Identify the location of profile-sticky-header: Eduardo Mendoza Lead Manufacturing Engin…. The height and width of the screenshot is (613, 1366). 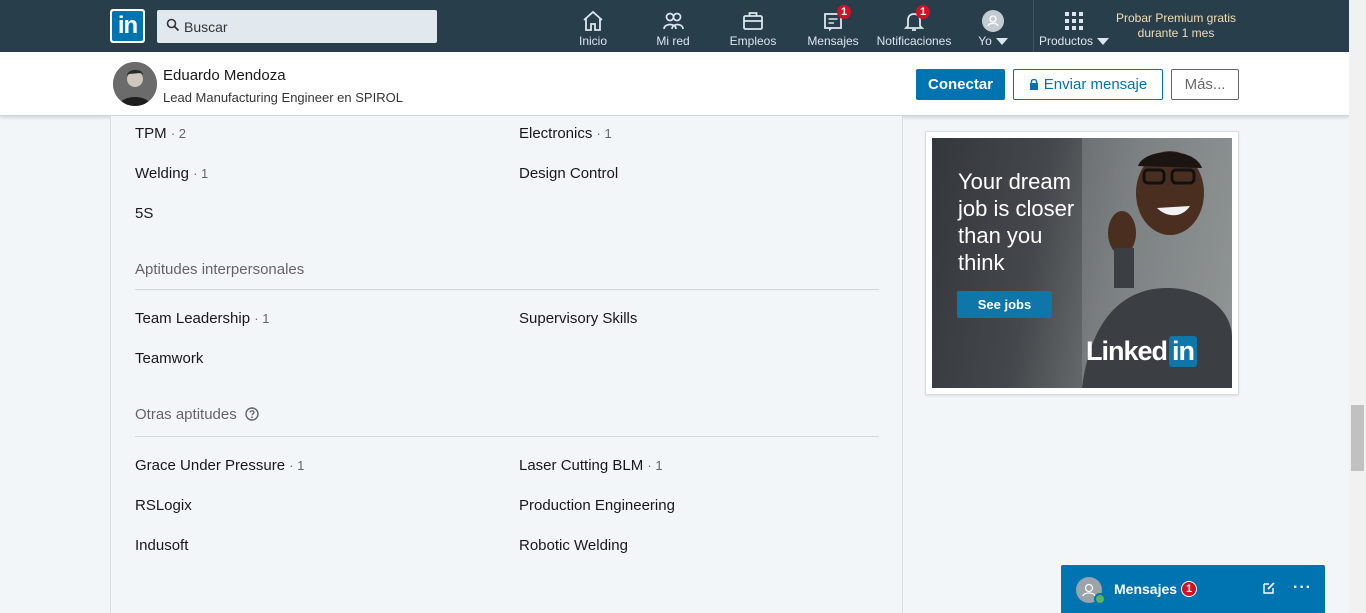
(674, 84).